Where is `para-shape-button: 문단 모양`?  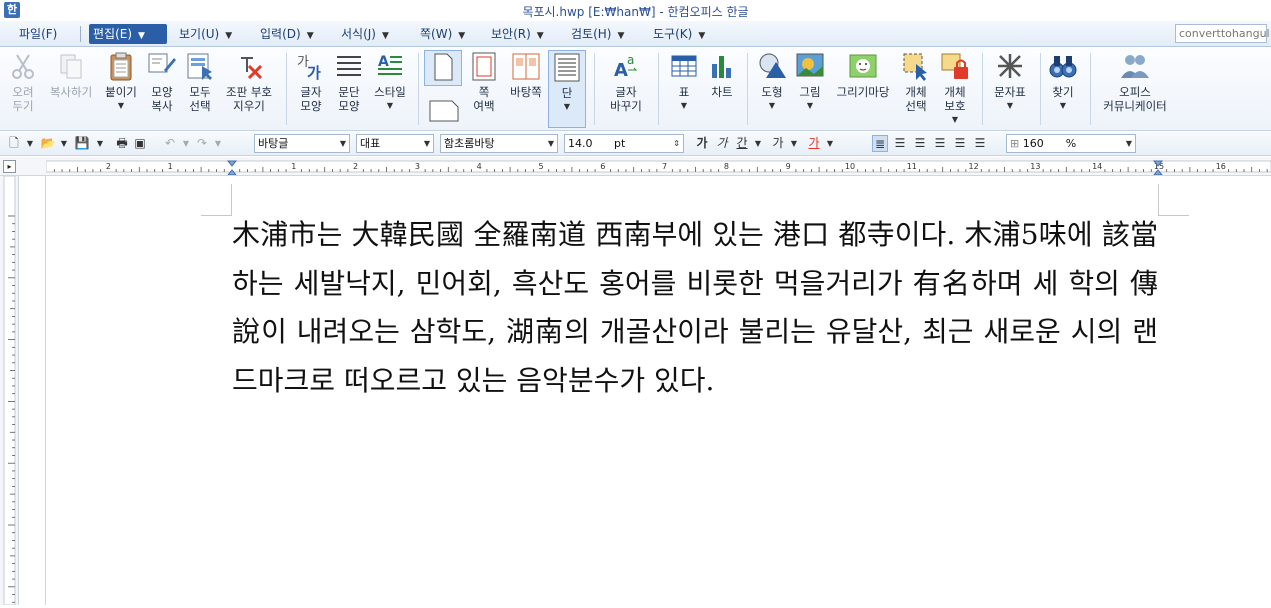 para-shape-button: 문단 모양 is located at coordinates (349, 81).